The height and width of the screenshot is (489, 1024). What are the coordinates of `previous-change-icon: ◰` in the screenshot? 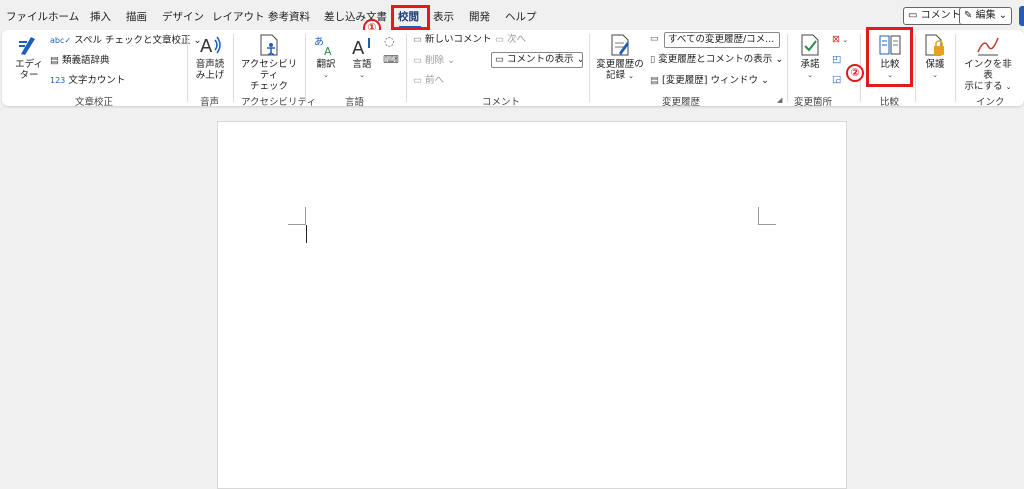 It's located at (836, 60).